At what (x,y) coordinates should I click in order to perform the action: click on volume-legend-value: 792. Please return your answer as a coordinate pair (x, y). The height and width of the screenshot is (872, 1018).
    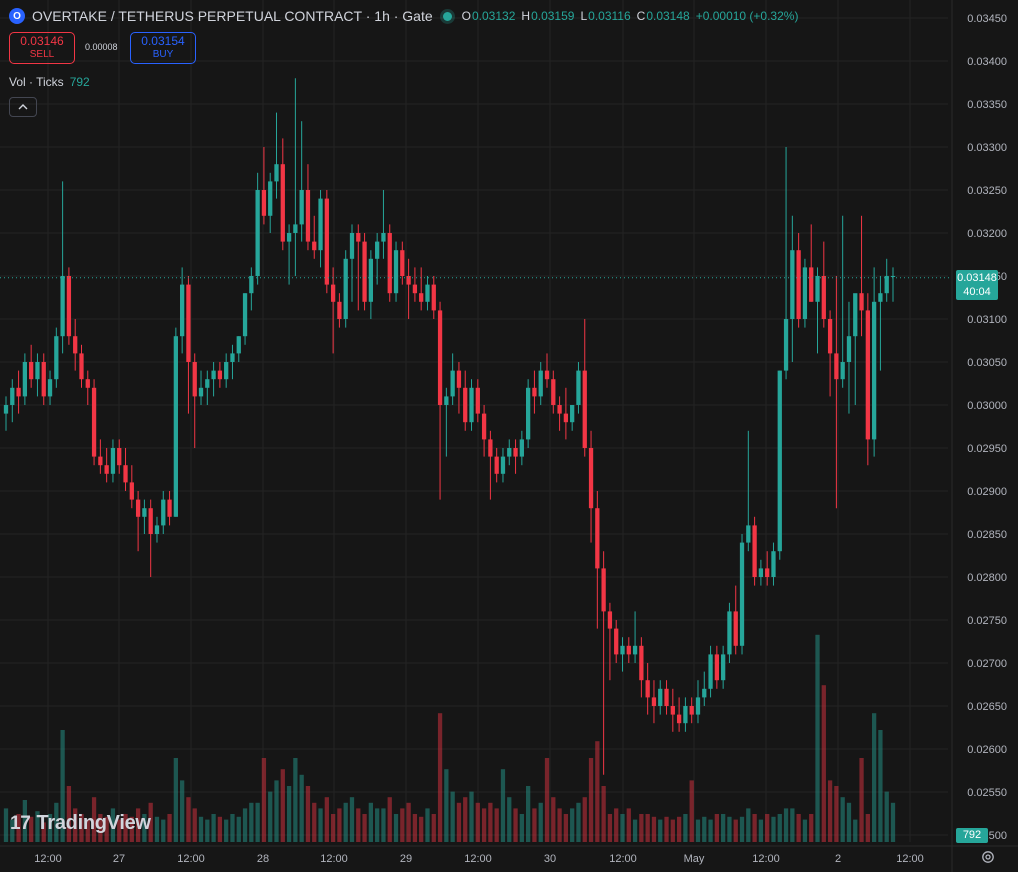
    Looking at the image, I should click on (79, 82).